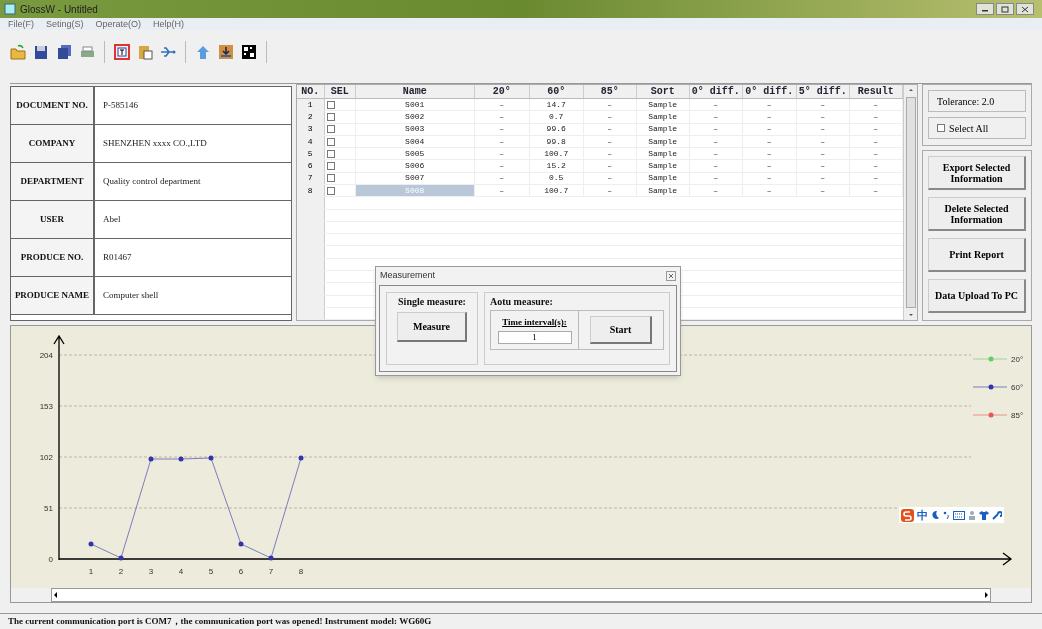 This screenshot has width=1042, height=629. What do you see at coordinates (65, 24) in the screenshot?
I see `menu-item: Seting(S)` at bounding box center [65, 24].